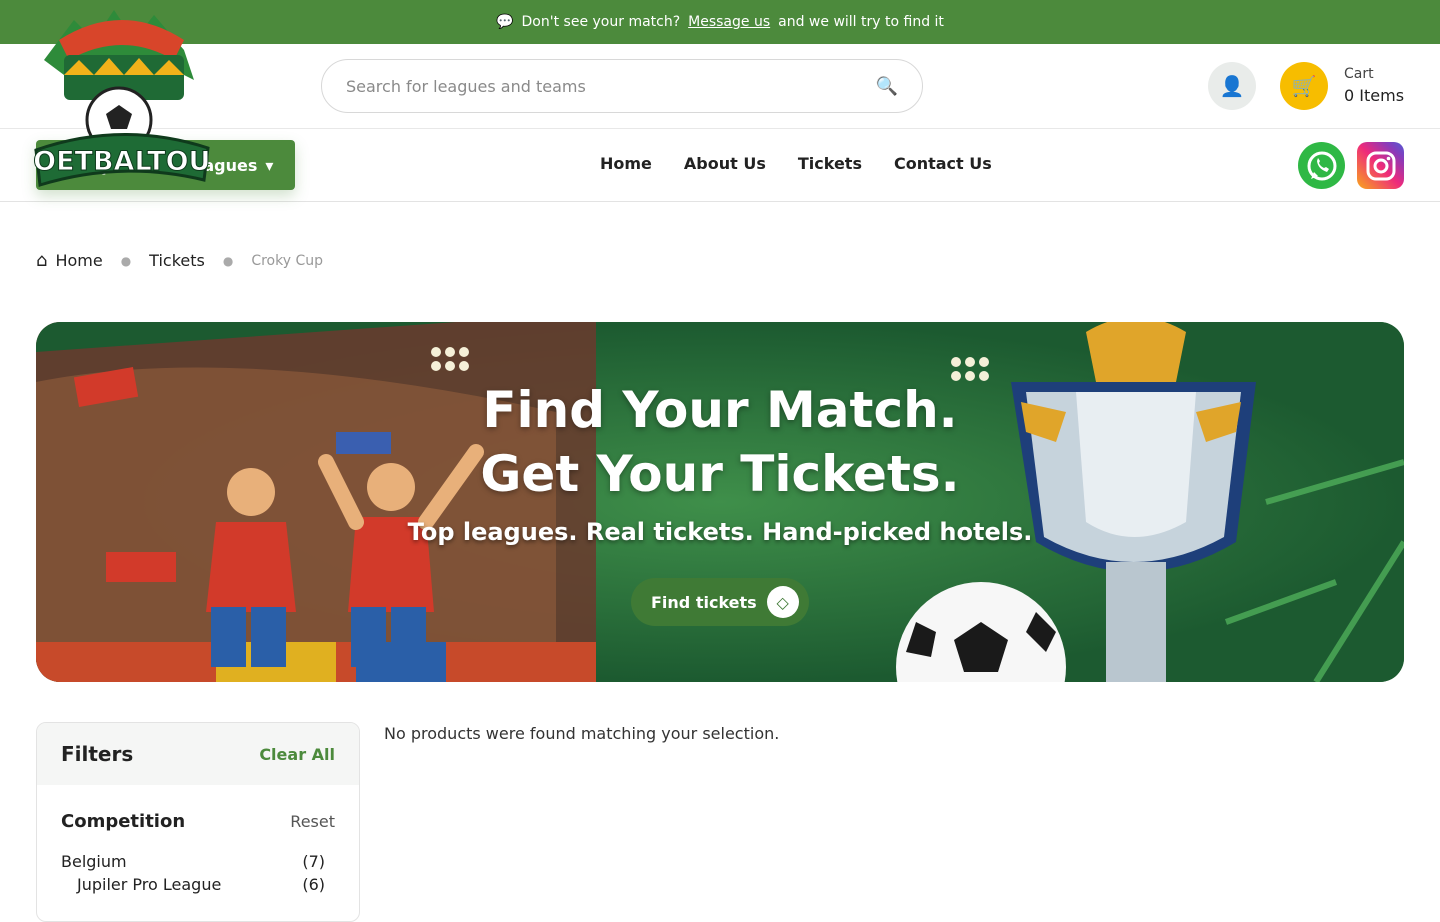  I want to click on chevron-down-icon: ▾, so click(269, 165).